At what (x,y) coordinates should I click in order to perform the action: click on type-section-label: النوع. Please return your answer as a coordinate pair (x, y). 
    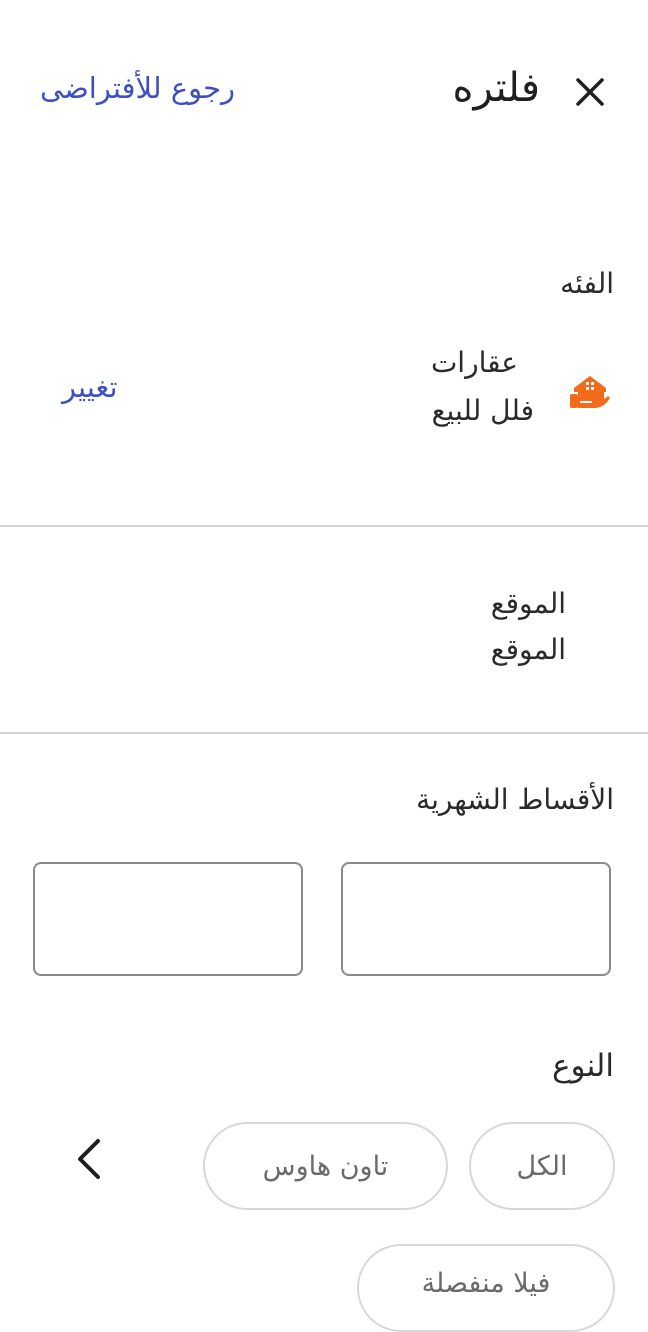
    Looking at the image, I should click on (583, 1066).